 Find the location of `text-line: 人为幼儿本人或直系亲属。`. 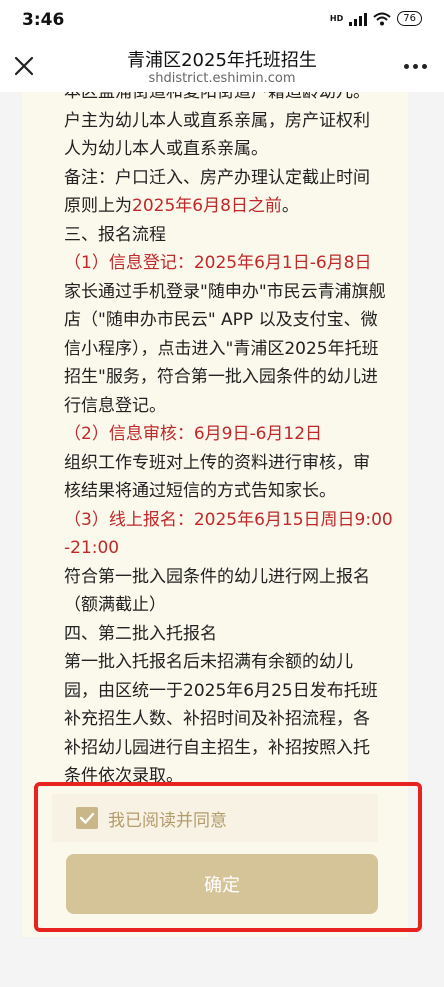

text-line: 人为幼儿本人或直系亲属。 is located at coordinates (236, 149).